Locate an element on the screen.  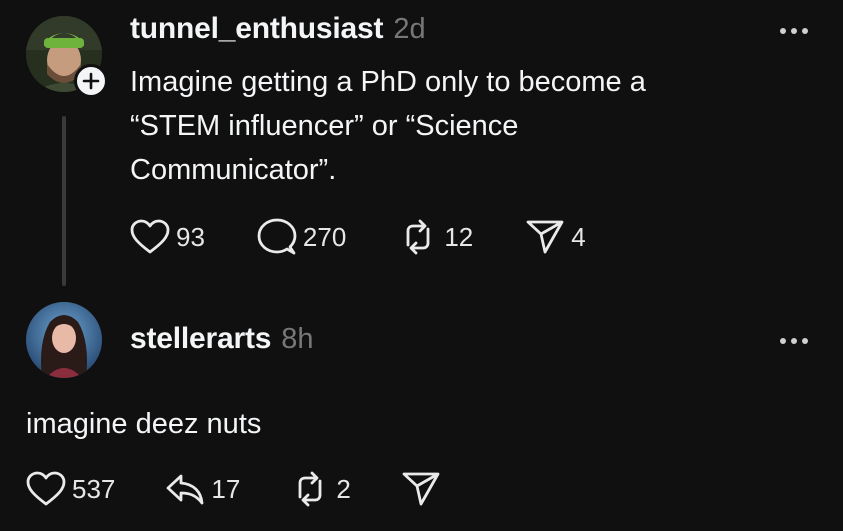
reply-avatar is located at coordinates (64, 340).